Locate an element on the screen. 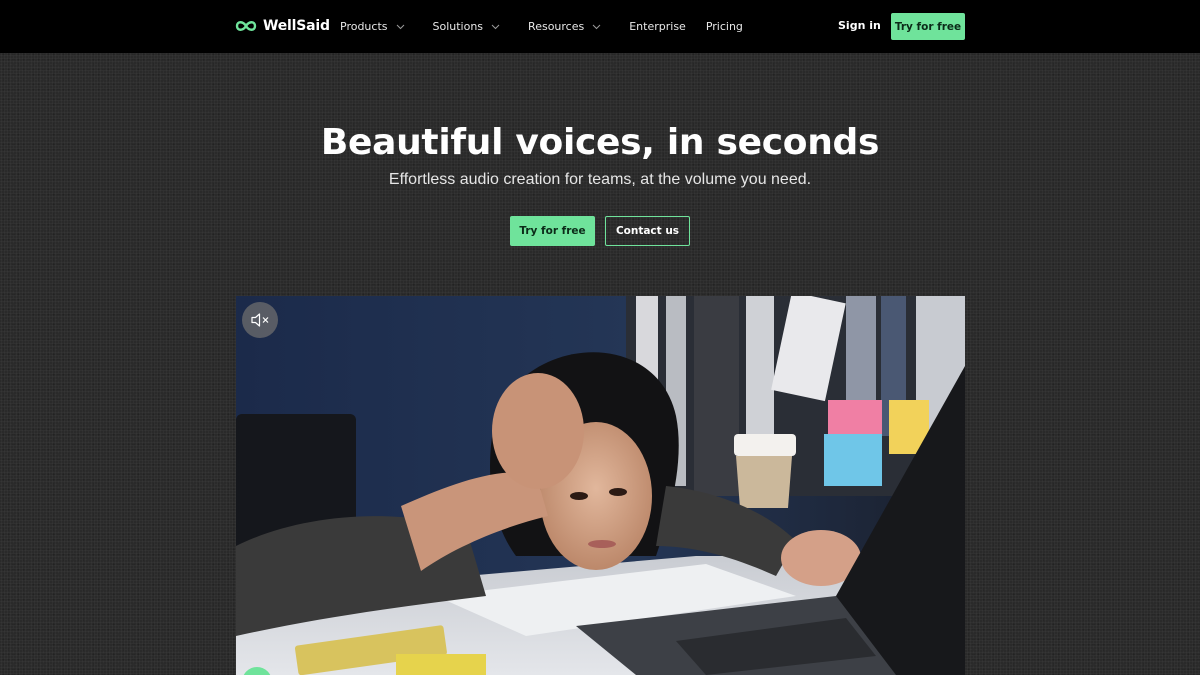 This screenshot has height=675, width=1200. nav-solutions: Solutions is located at coordinates (467, 26).